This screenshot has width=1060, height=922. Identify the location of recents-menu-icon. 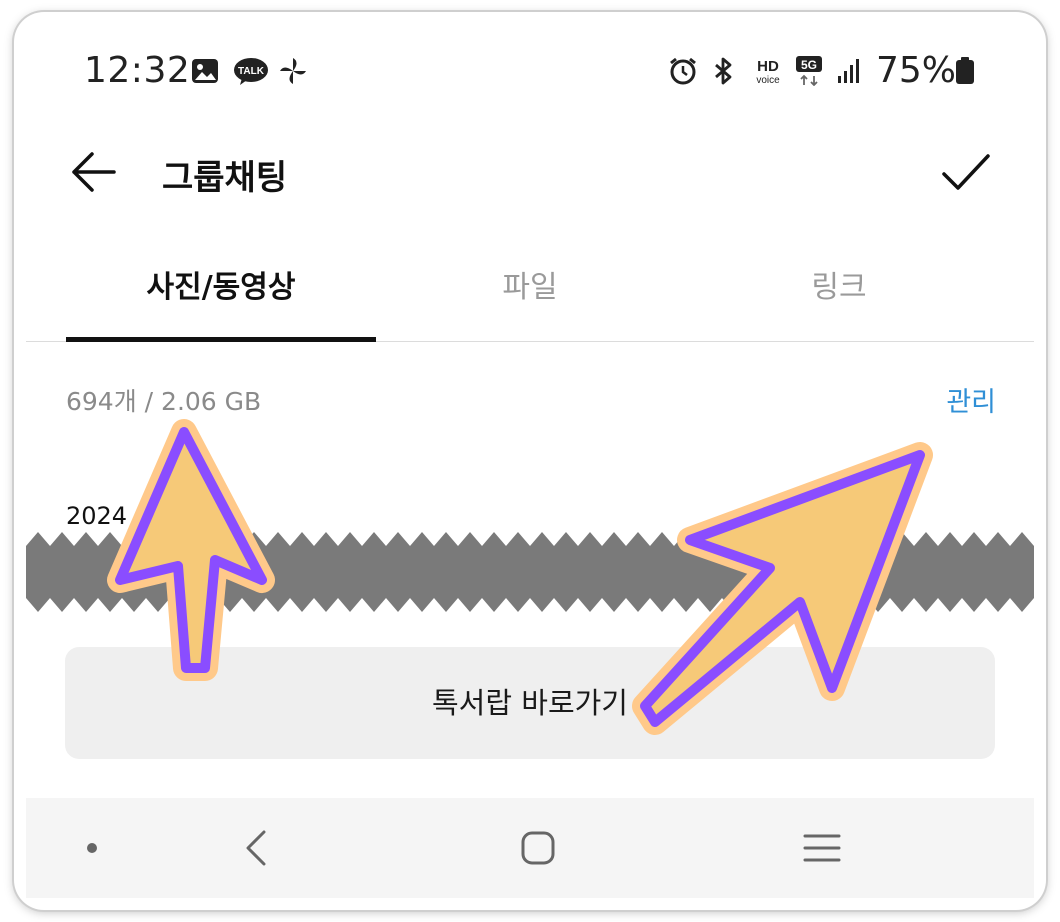
(822, 848).